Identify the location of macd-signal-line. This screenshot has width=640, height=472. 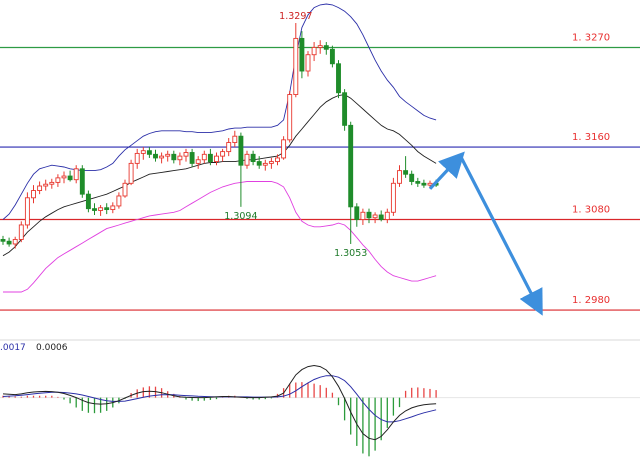
(219, 399).